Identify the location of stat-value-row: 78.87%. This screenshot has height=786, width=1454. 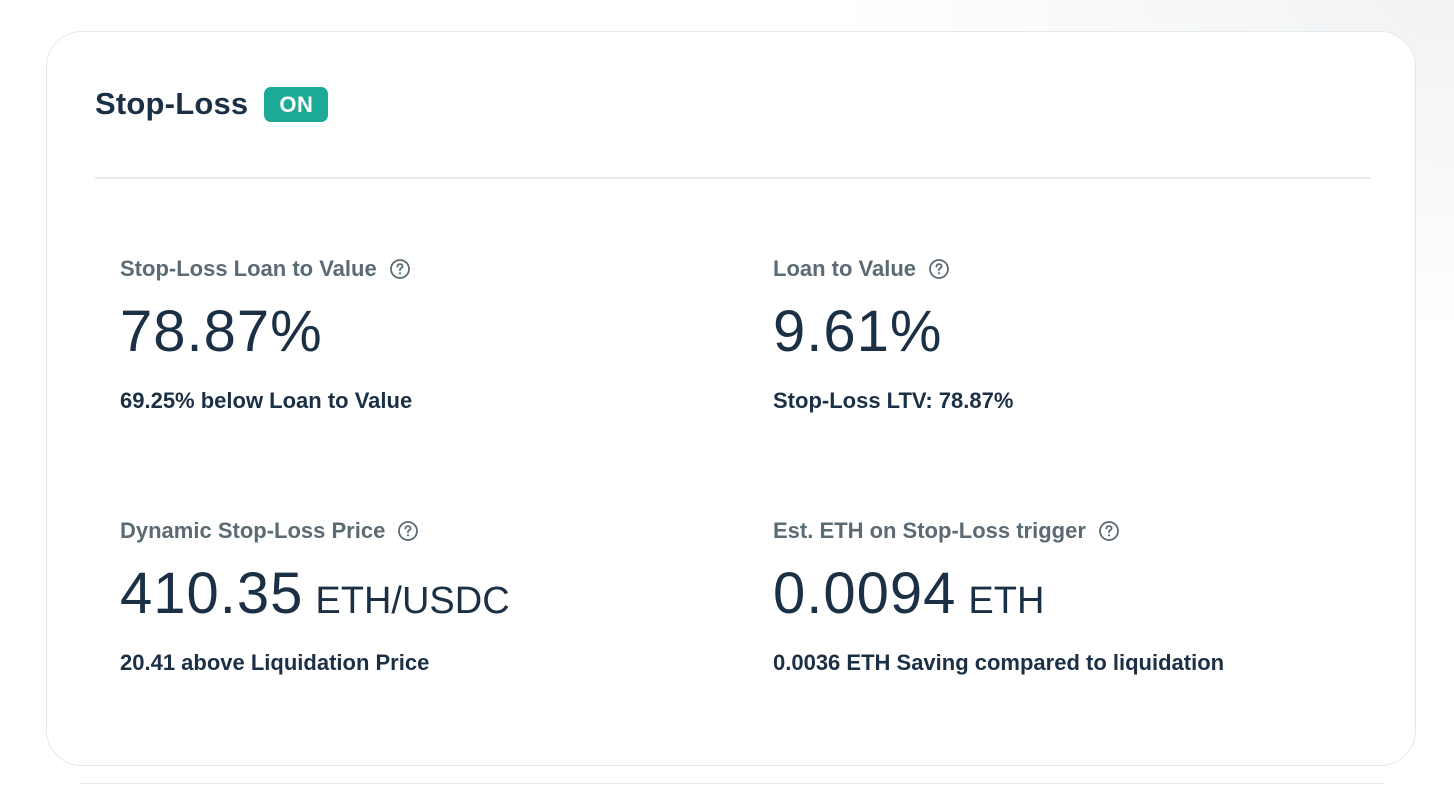
(266, 332).